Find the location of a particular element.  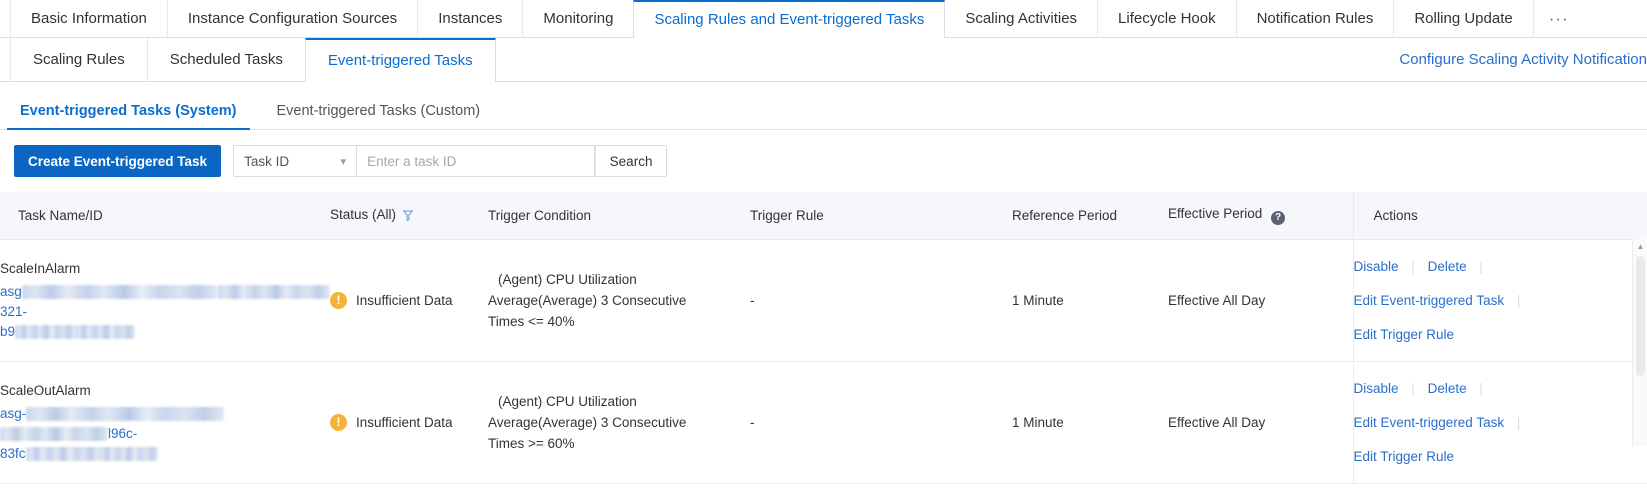

task-name: ScaleInAlarm is located at coordinates (40, 268).